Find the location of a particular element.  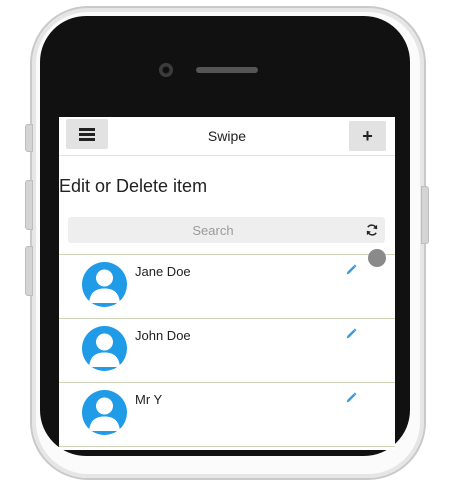

app-header: Swipe + is located at coordinates (227, 136).